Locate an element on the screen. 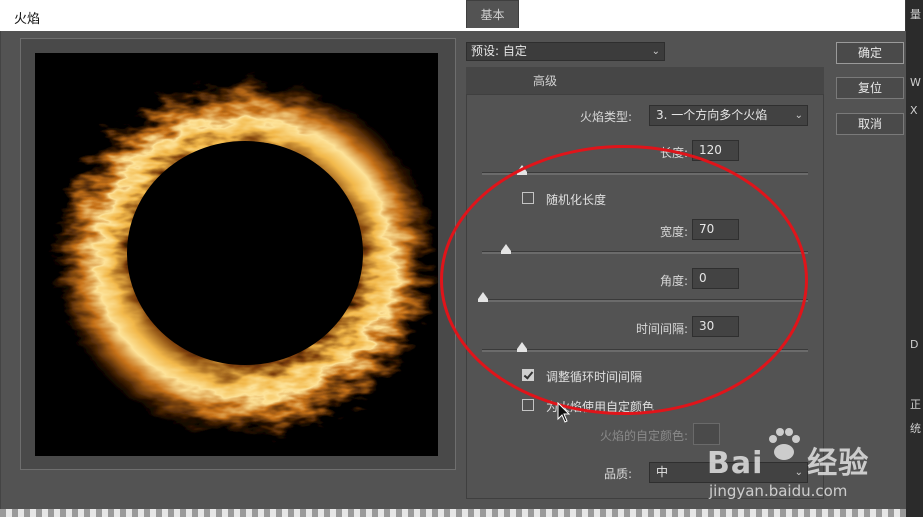  title-bar: 火焰 is located at coordinates (452, 16).